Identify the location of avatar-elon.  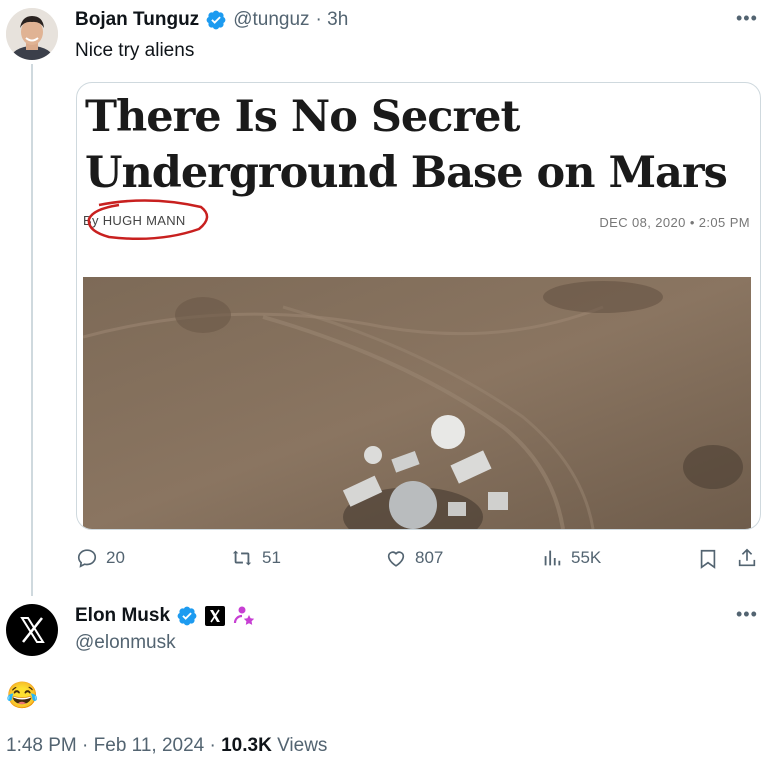
(32, 630).